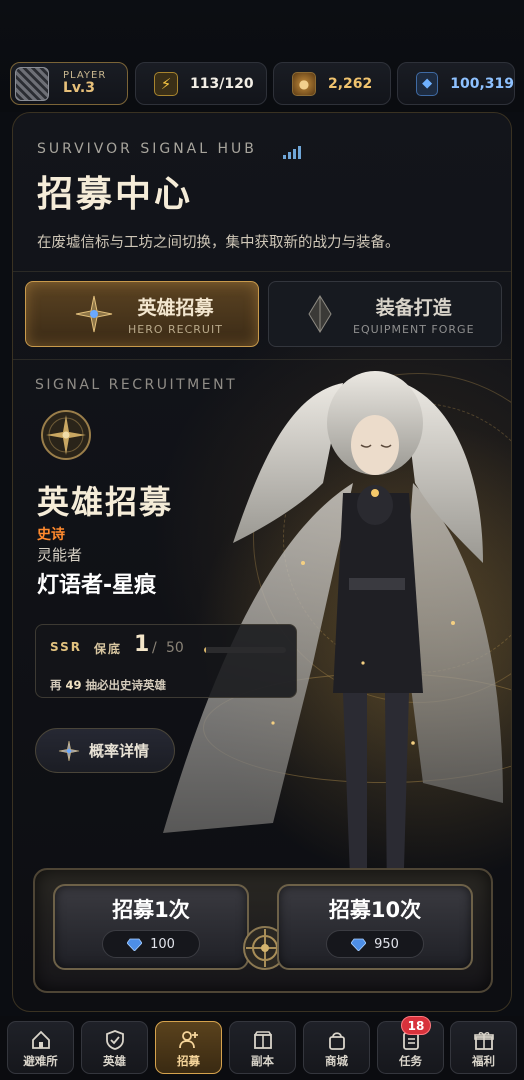 The height and width of the screenshot is (1080, 524). What do you see at coordinates (126, 685) in the screenshot?
I see `pity-note-suffix: 抽必出史诗英雄` at bounding box center [126, 685].